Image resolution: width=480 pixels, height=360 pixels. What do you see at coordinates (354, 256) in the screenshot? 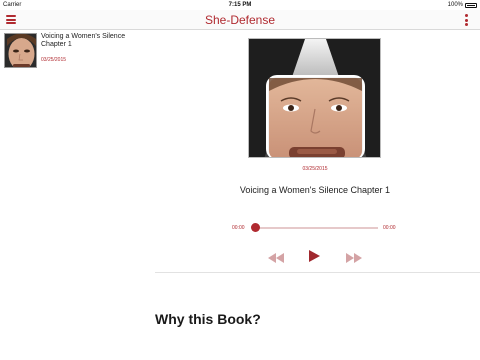
I see `fast-forward-icon` at bounding box center [354, 256].